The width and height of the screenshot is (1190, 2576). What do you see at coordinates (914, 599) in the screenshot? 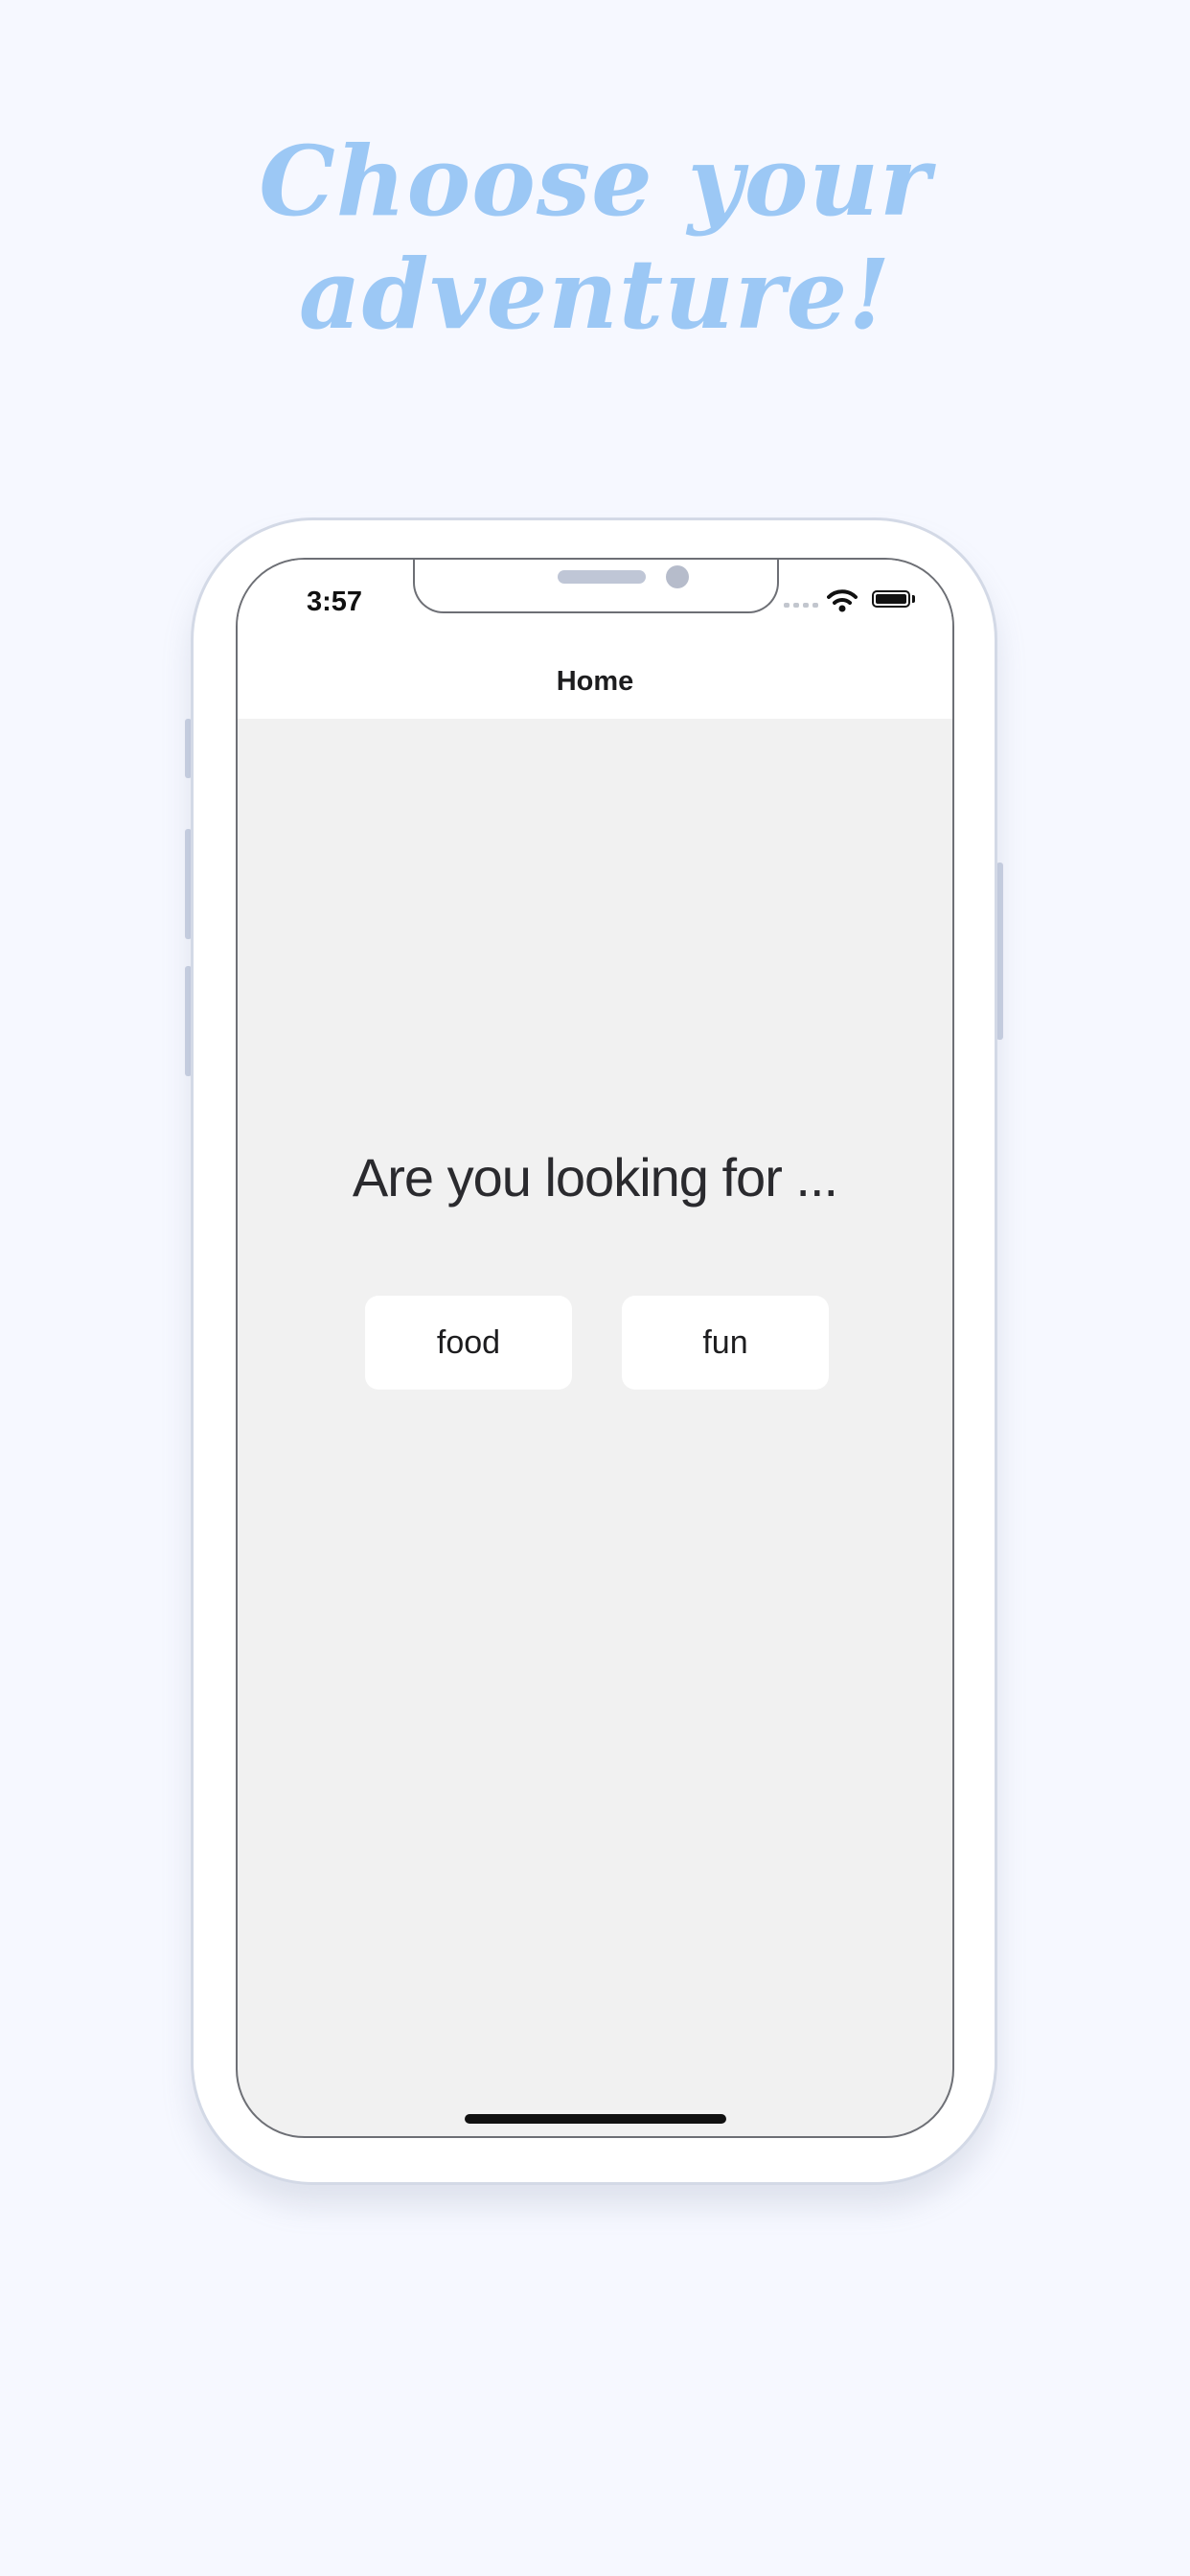
I see `battery-tip` at bounding box center [914, 599].